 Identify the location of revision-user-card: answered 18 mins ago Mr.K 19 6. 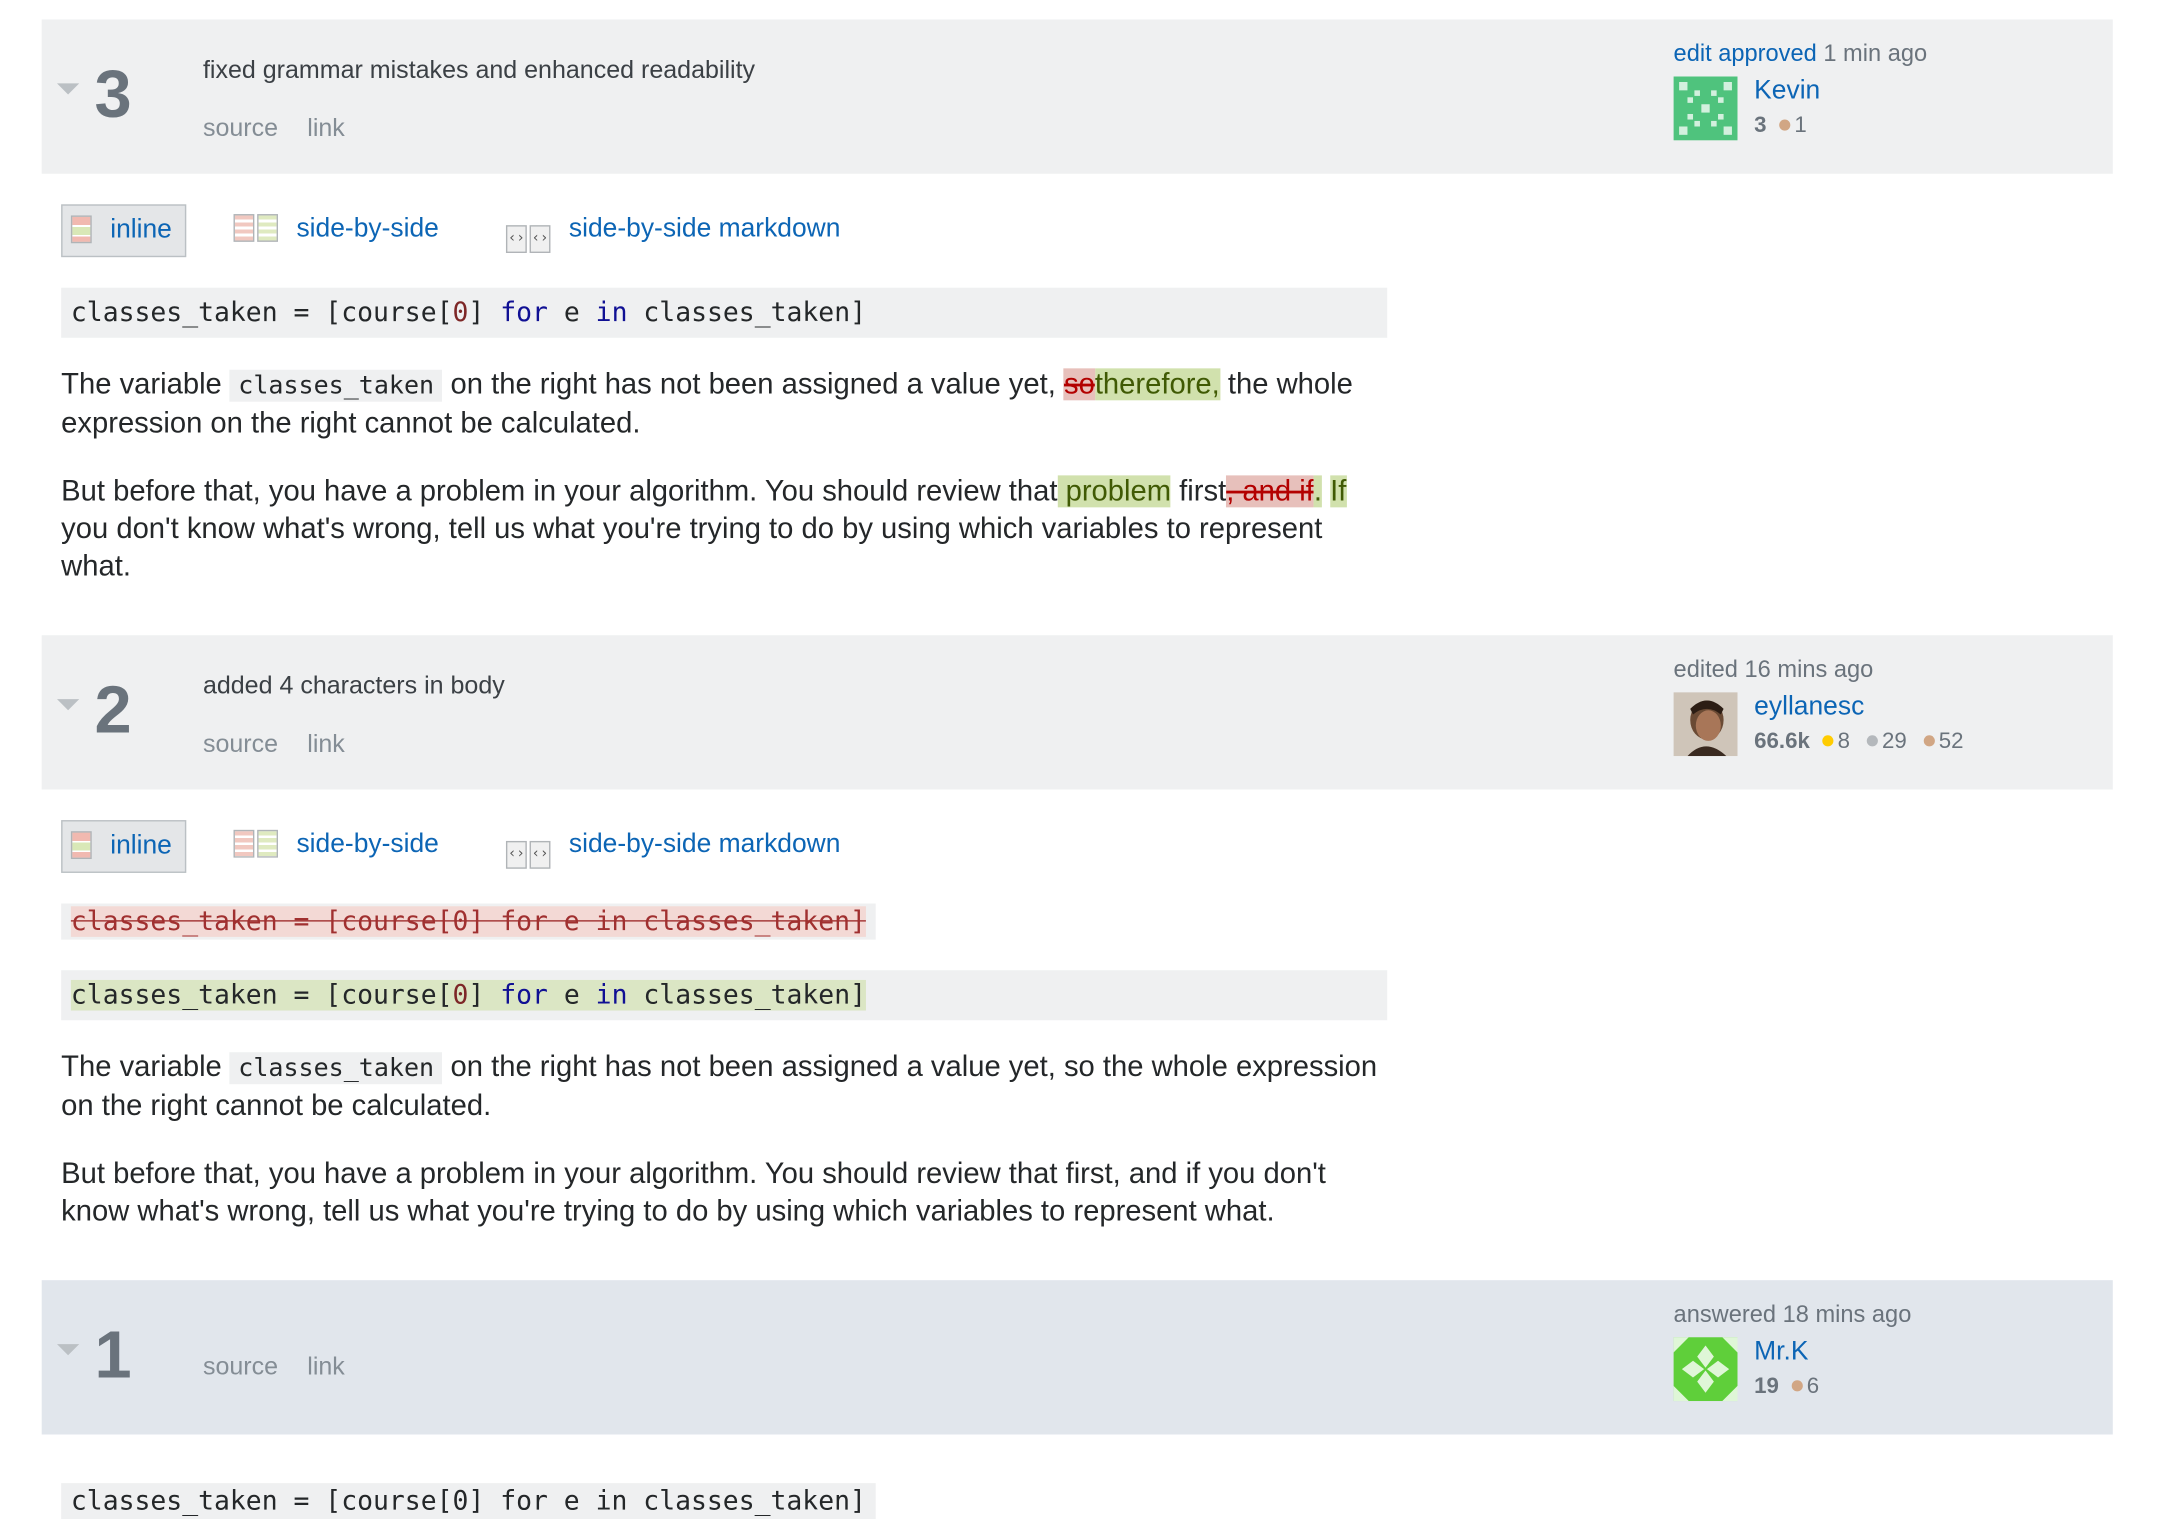
(1792, 1351).